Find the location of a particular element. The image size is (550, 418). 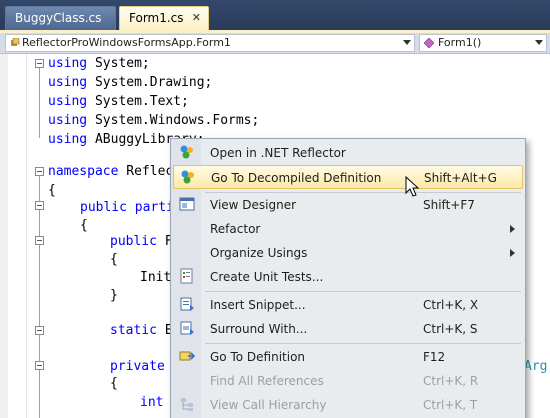

designer-icon is located at coordinates (187, 204).